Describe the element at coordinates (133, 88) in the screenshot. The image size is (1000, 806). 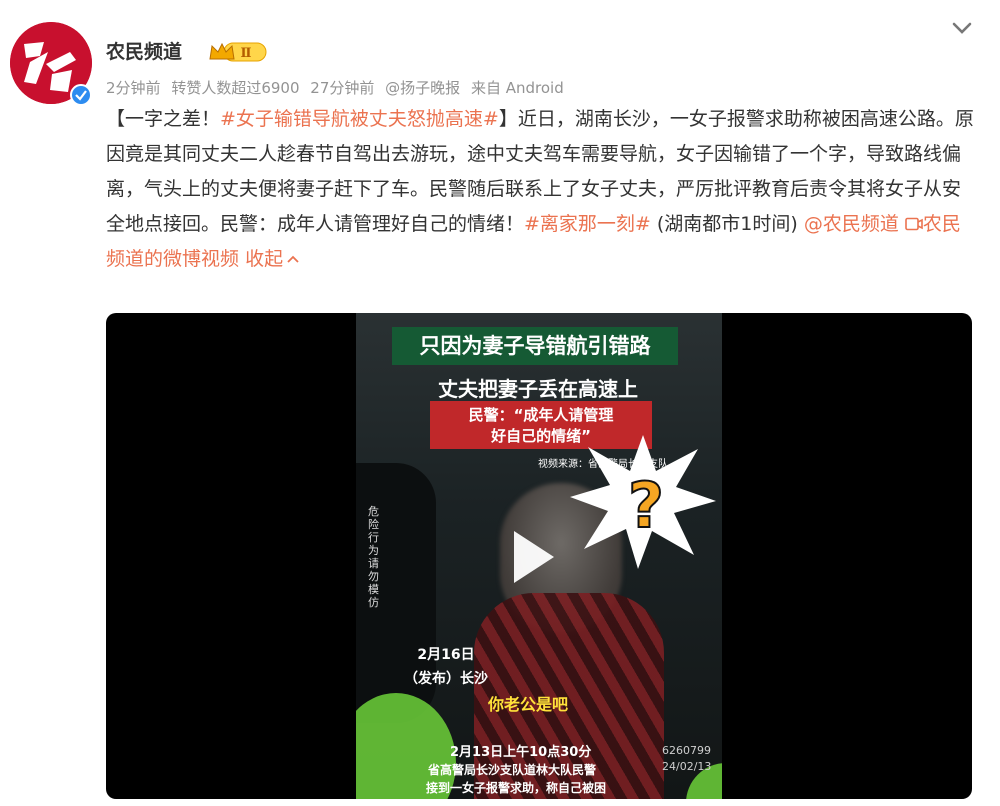
I see `post-time: 2分钟前` at that location.